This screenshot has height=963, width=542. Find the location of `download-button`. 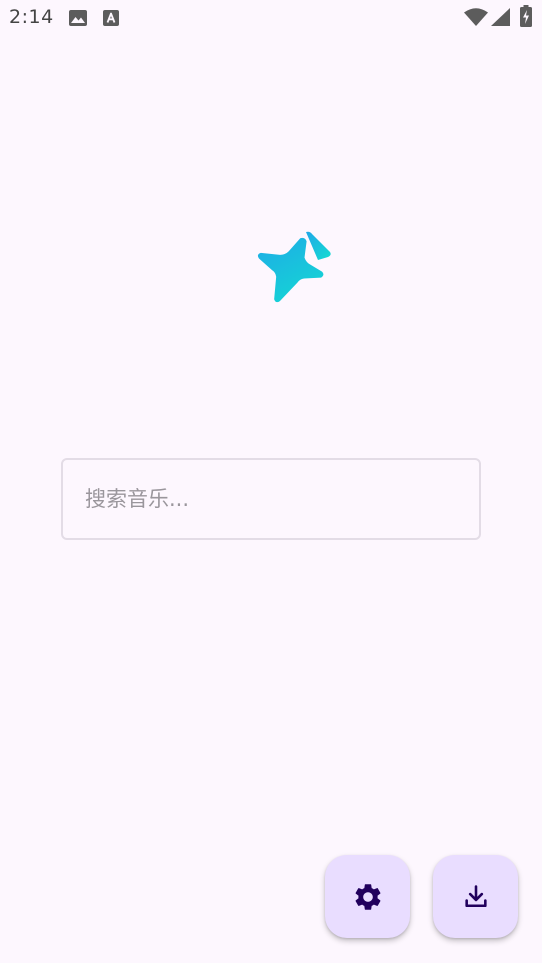

download-button is located at coordinates (475, 896).